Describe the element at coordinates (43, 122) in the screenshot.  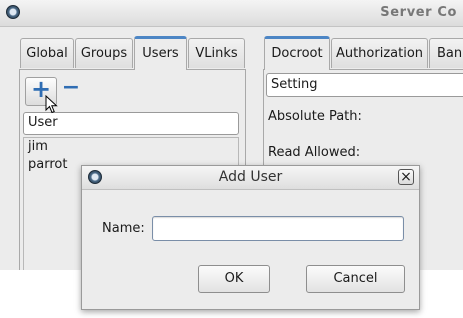
I see `column-header-user: User` at that location.